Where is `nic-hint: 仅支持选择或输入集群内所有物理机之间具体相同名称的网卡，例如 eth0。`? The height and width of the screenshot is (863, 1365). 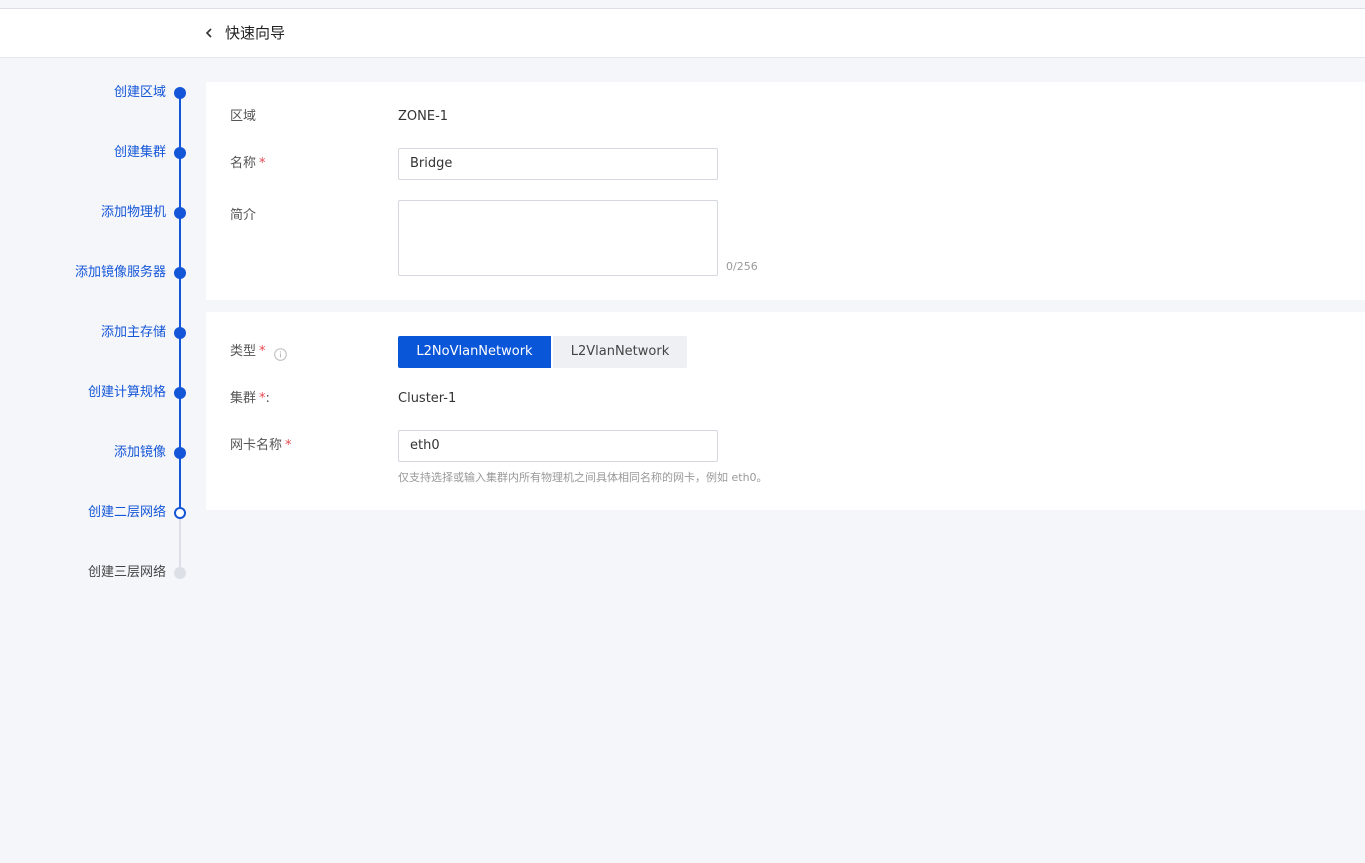
nic-hint: 仅支持选择或输入集群内所有物理机之间具体相同名称的网卡，例如 eth0。 is located at coordinates (583, 477).